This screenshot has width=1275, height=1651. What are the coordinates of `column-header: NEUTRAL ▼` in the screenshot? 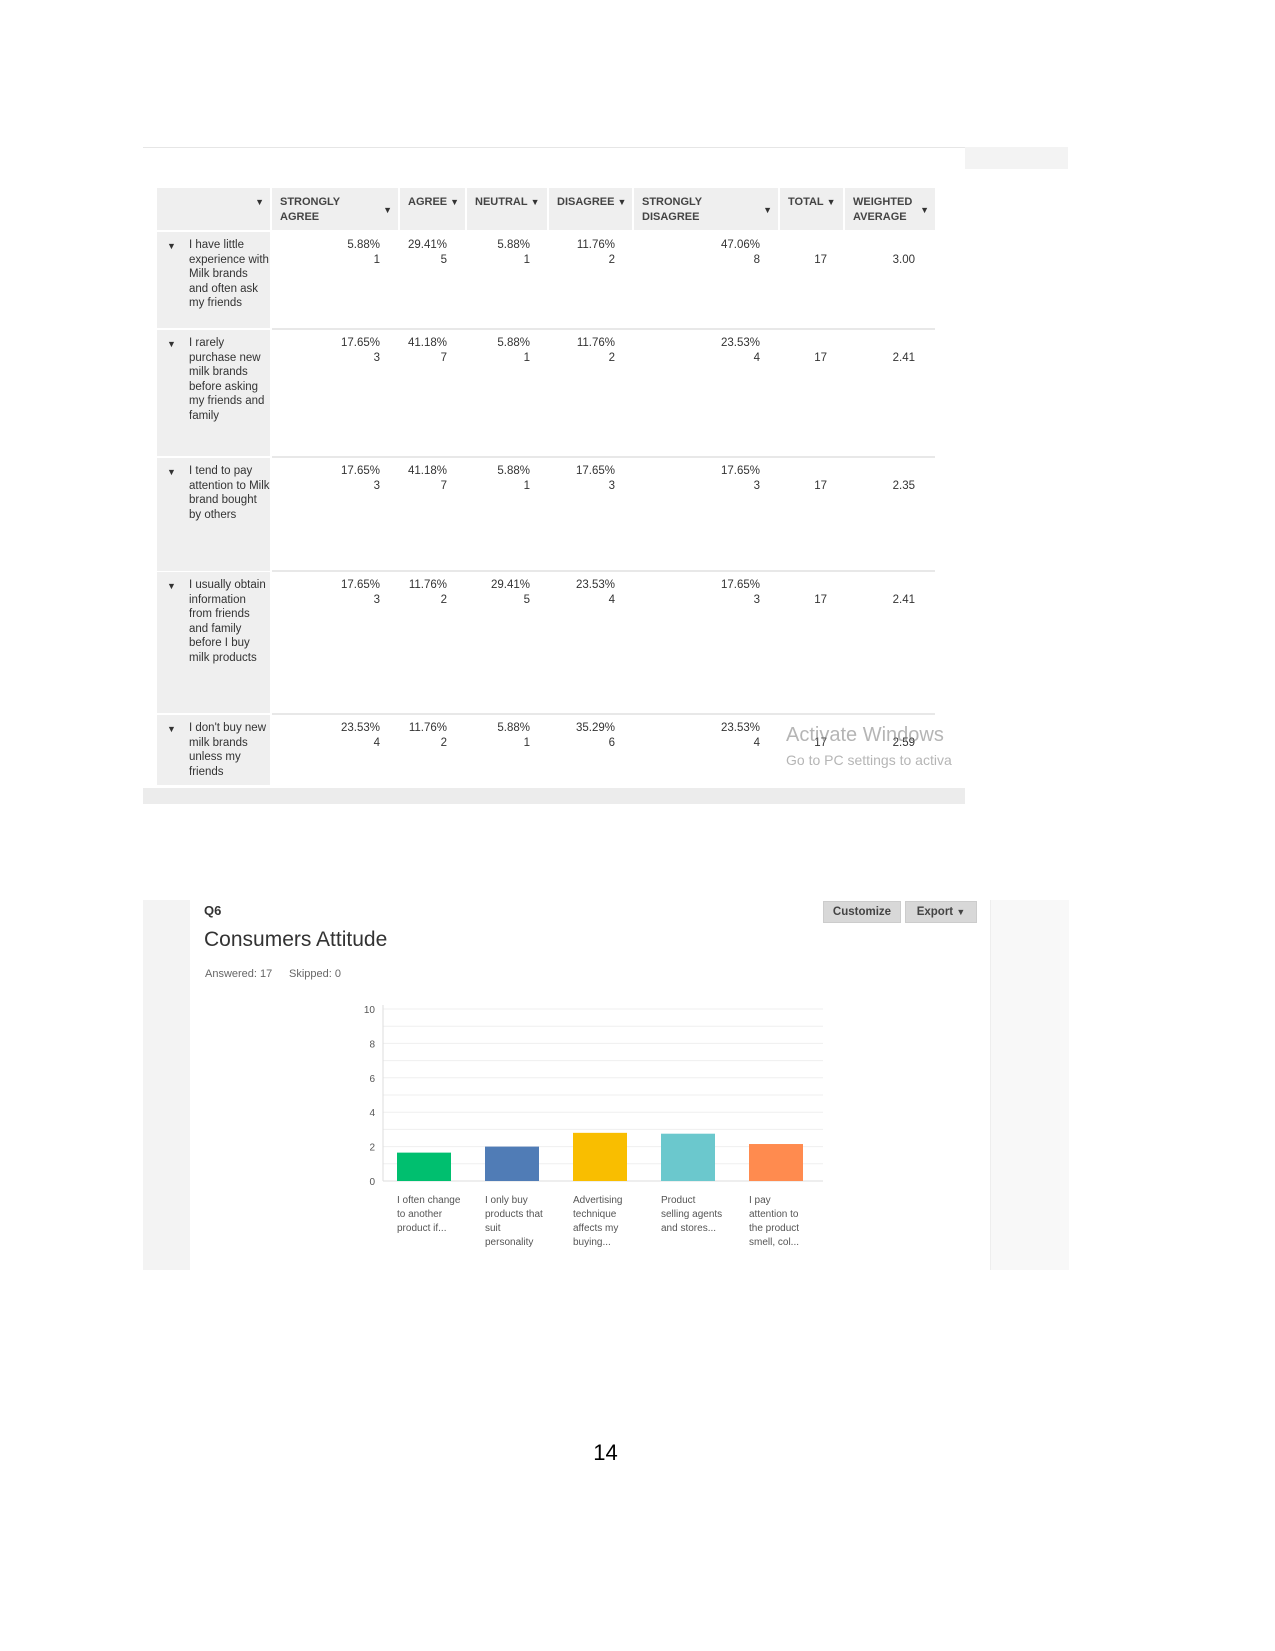 It's located at (507, 209).